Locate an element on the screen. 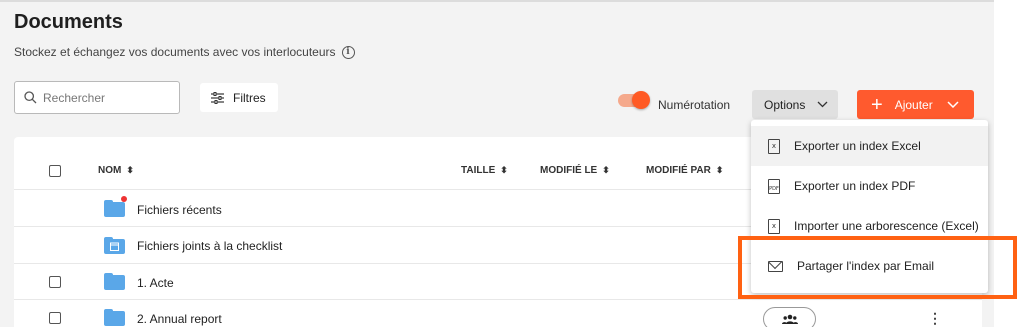  menu-item-export-excel: x Exporter un index Excel is located at coordinates (869, 146).